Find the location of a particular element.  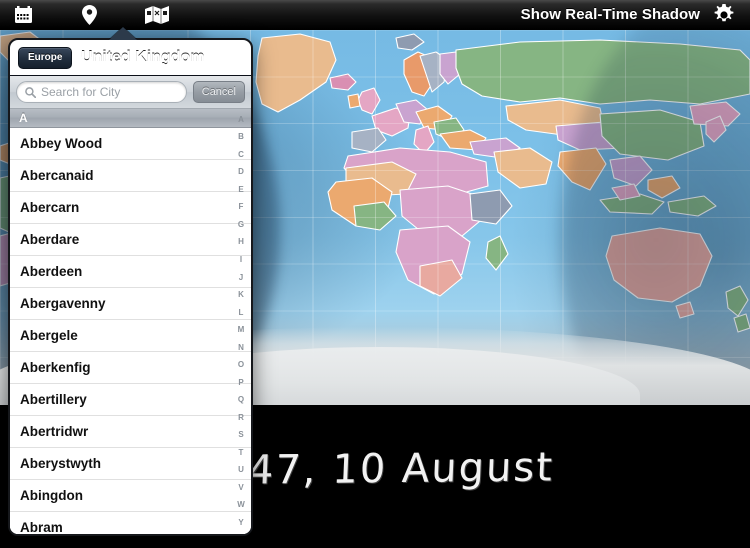

list-item: Abergele is located at coordinates (130, 336).